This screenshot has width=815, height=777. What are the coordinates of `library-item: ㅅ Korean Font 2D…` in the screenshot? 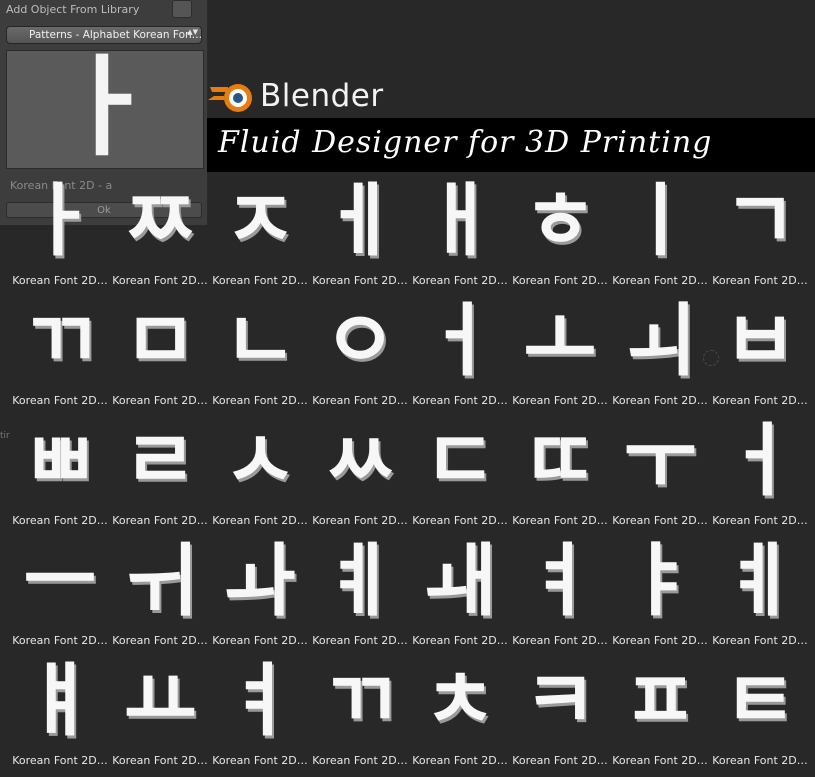 It's located at (260, 473).